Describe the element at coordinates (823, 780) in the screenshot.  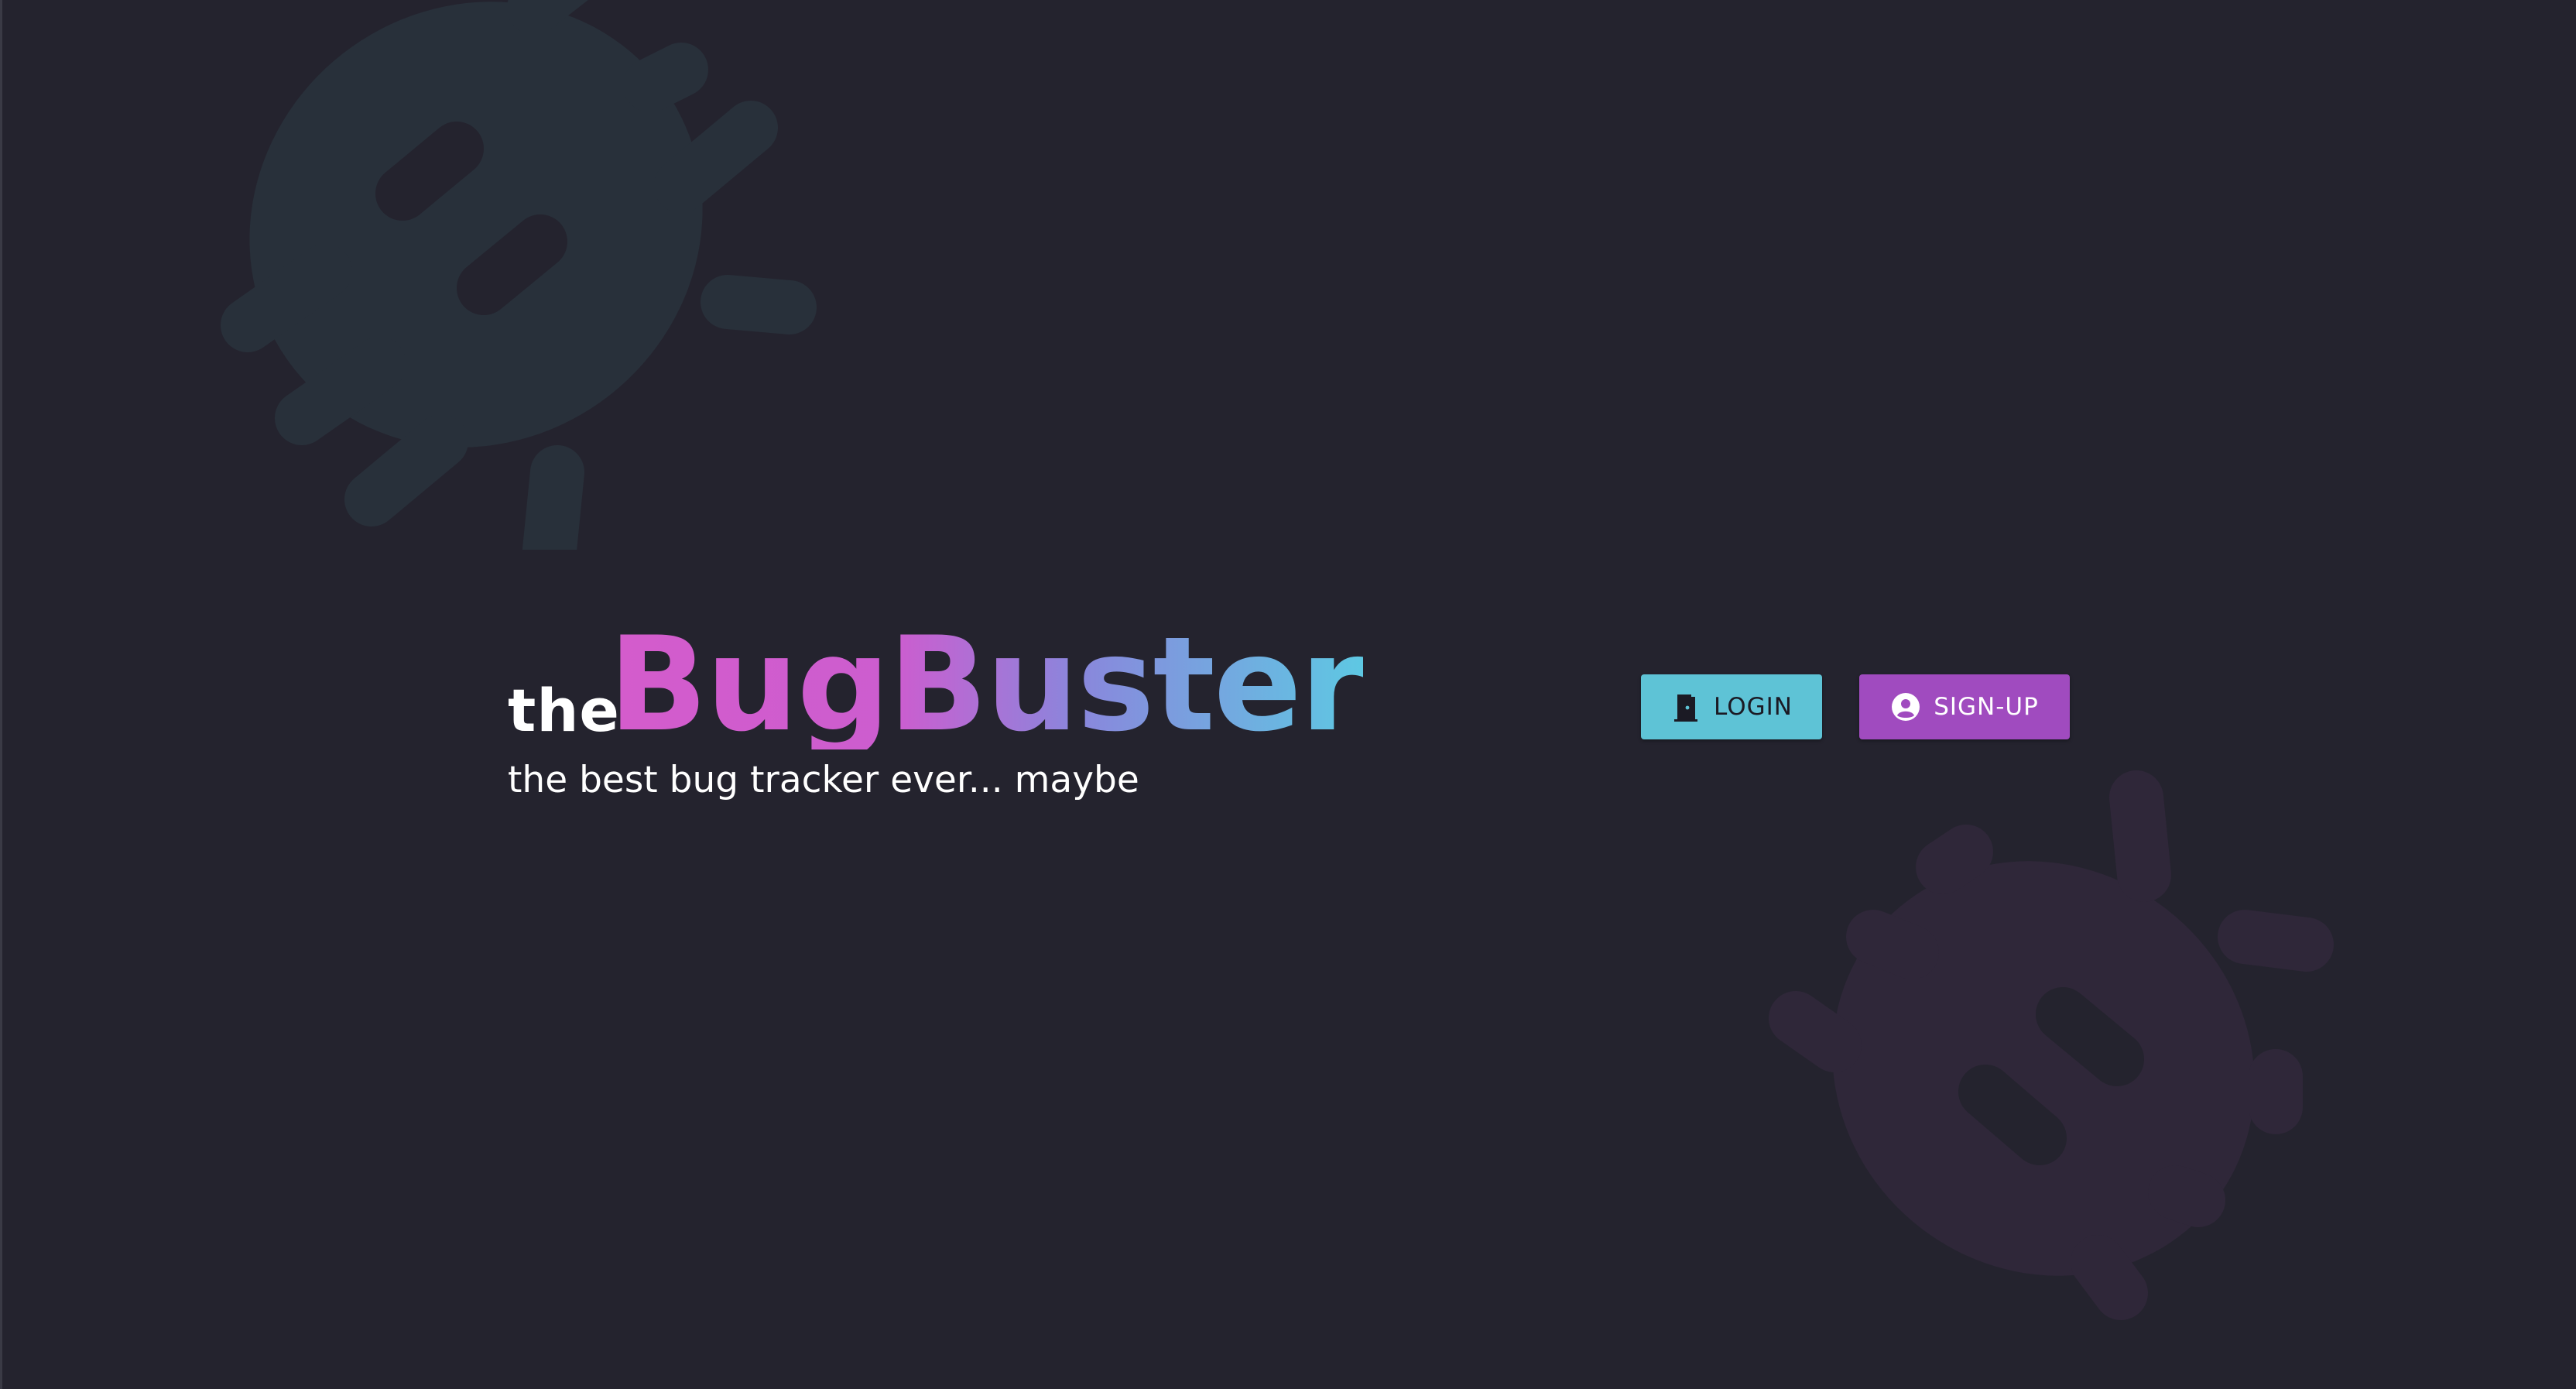
I see `tagline: the best bug tracker ever... maybe` at that location.